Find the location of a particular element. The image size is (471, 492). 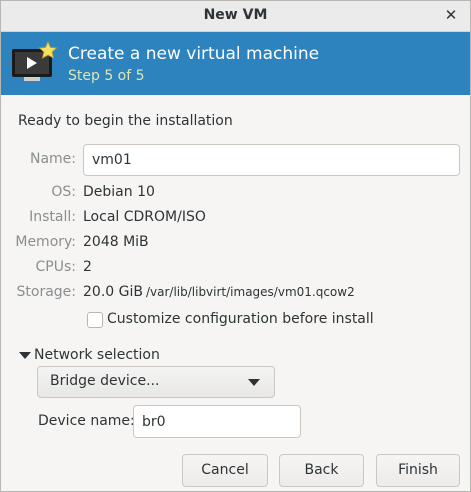

close-icon: ✕ is located at coordinates (451, 15).